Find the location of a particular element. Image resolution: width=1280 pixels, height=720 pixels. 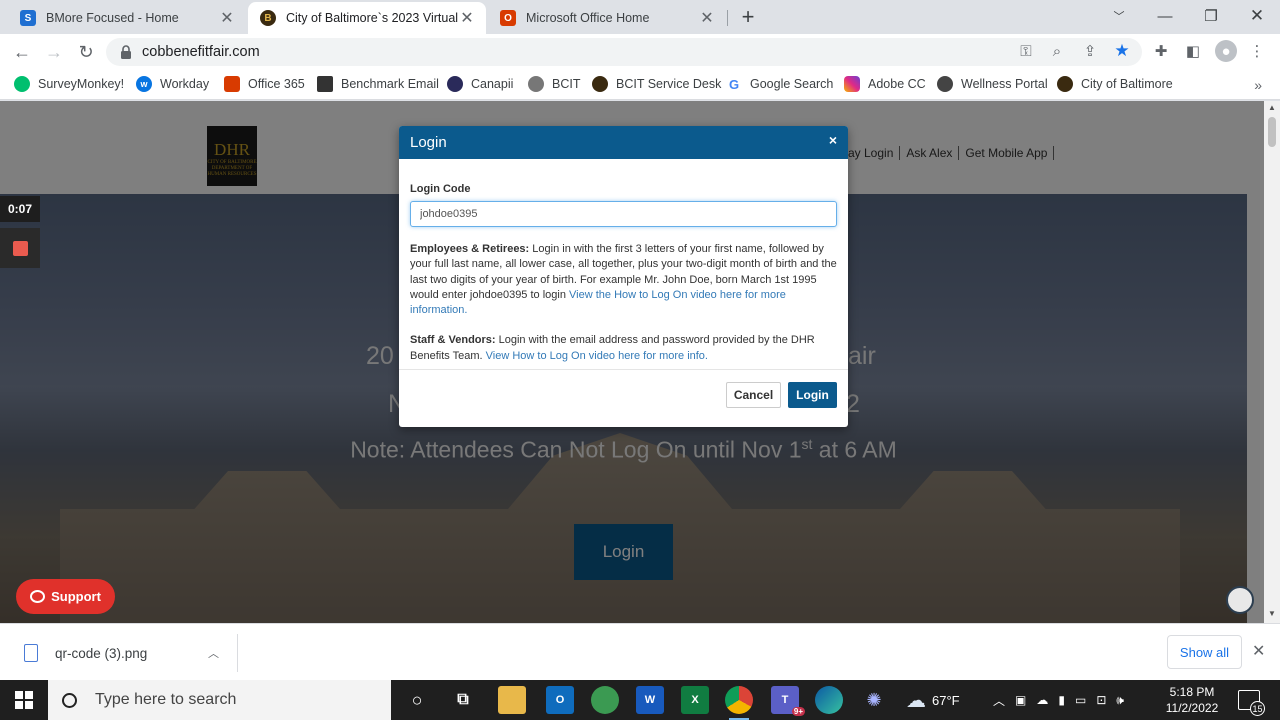

tab-search-chevron-icon: ﹀ is located at coordinates (1119, 16).